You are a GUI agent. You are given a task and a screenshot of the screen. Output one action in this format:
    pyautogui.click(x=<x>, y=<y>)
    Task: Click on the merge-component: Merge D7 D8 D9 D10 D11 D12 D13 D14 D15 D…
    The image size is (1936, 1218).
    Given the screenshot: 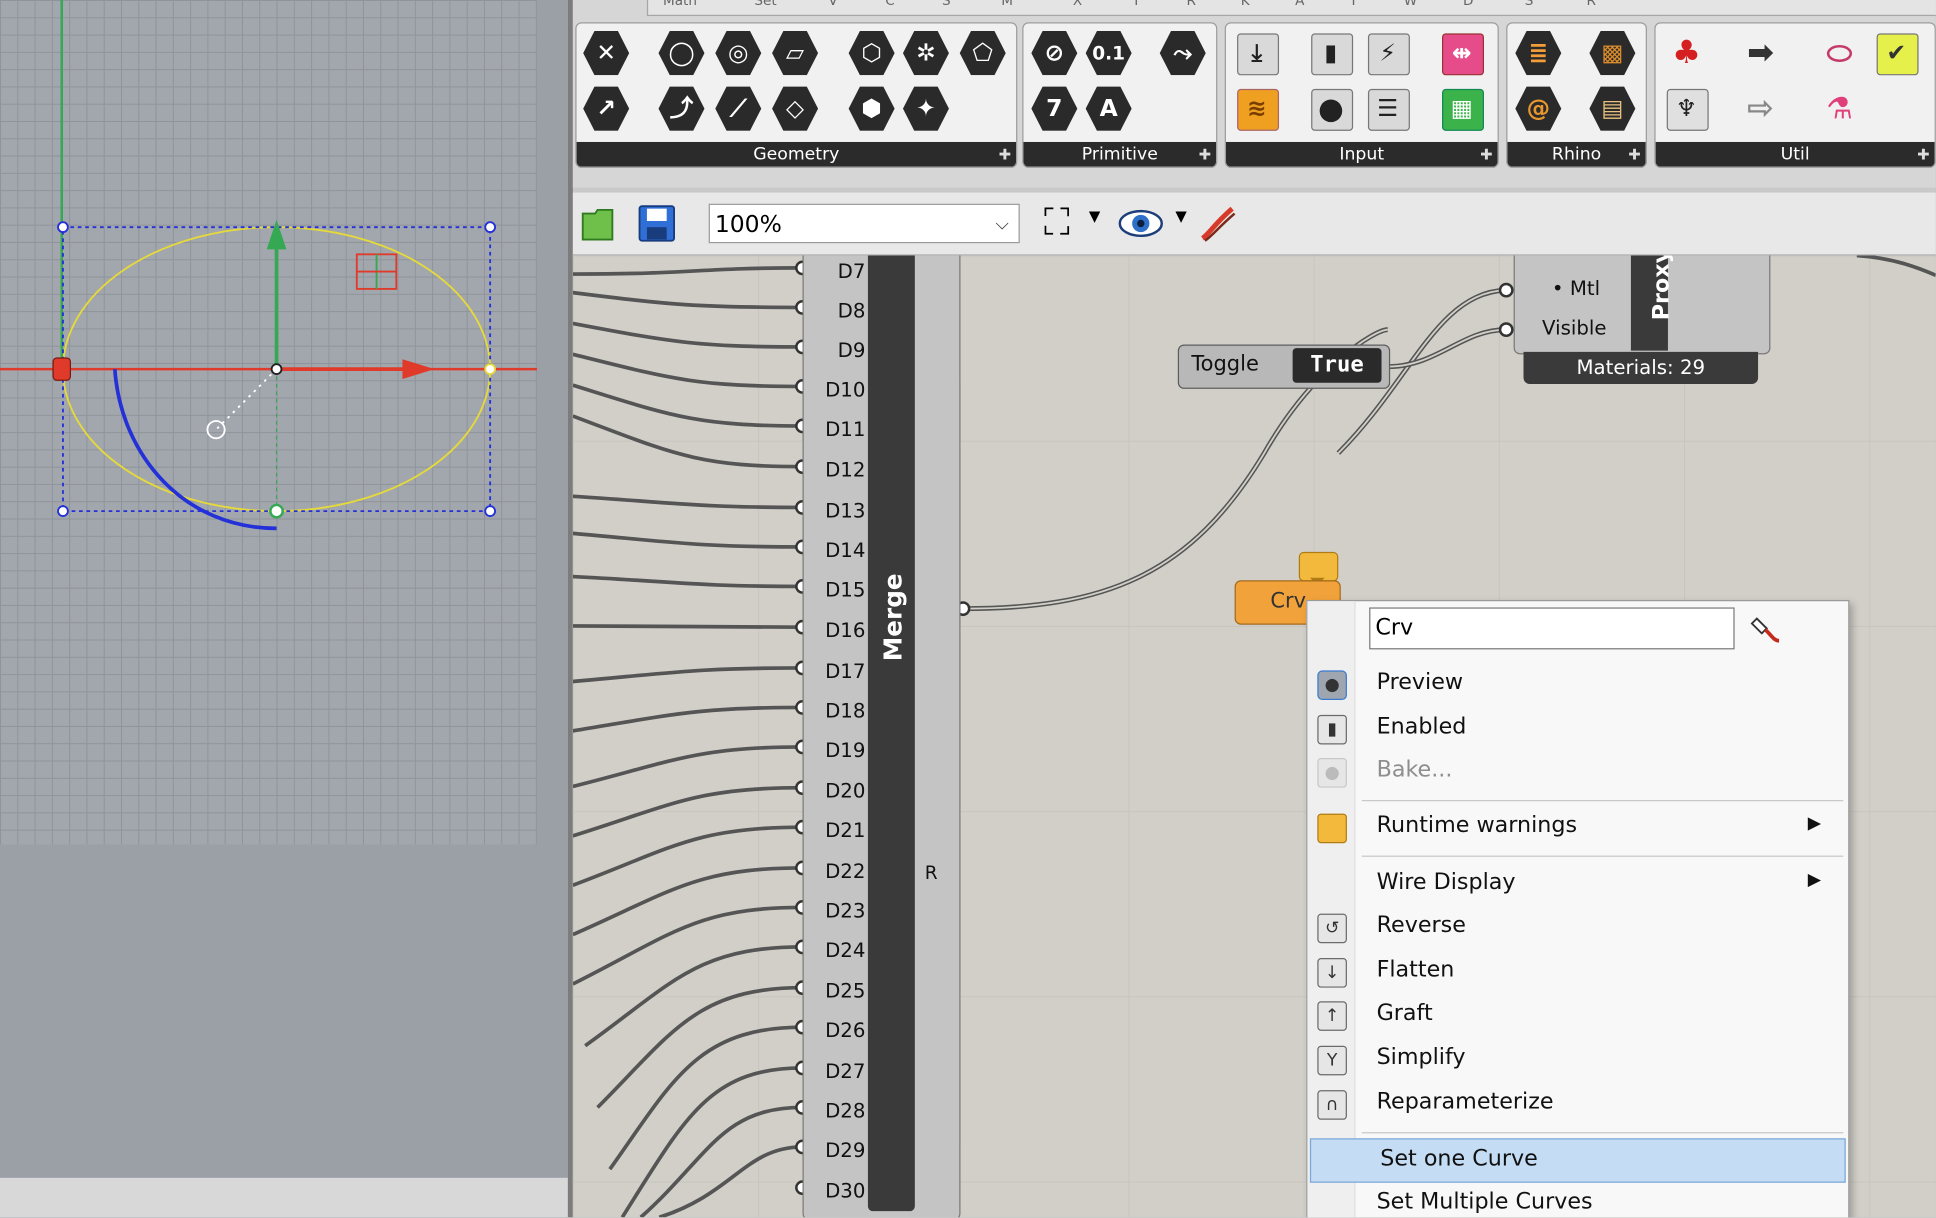 What is the action you would take?
    pyautogui.click(x=881, y=736)
    